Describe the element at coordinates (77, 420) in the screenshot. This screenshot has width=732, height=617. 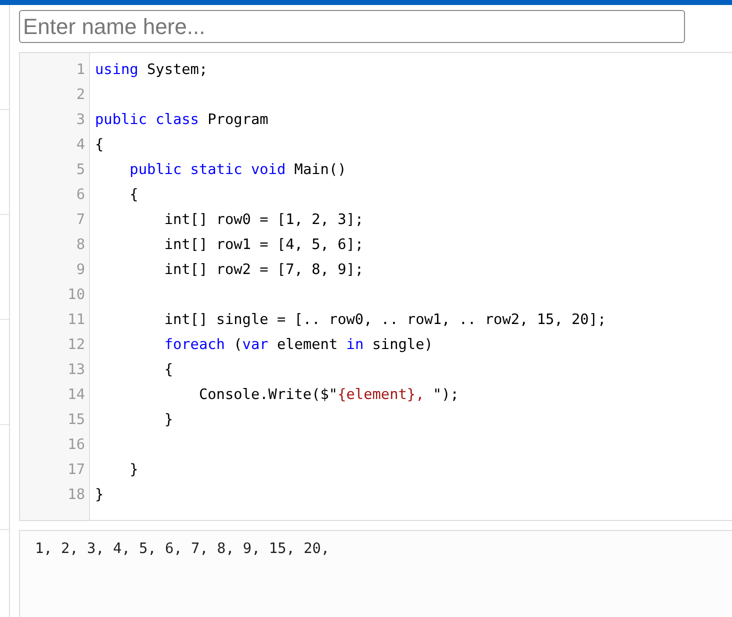
I see `line-number: 15` at that location.